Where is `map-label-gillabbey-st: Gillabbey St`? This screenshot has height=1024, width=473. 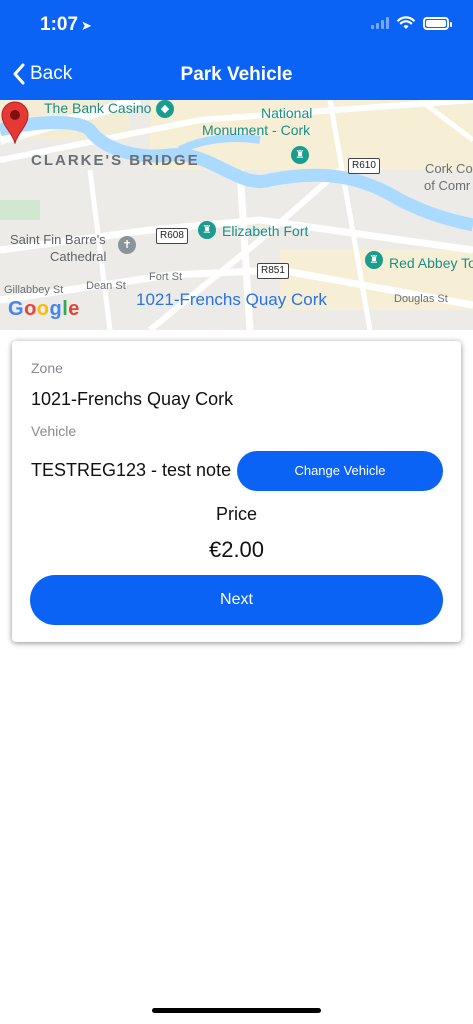
map-label-gillabbey-st: Gillabbey St is located at coordinates (34, 290).